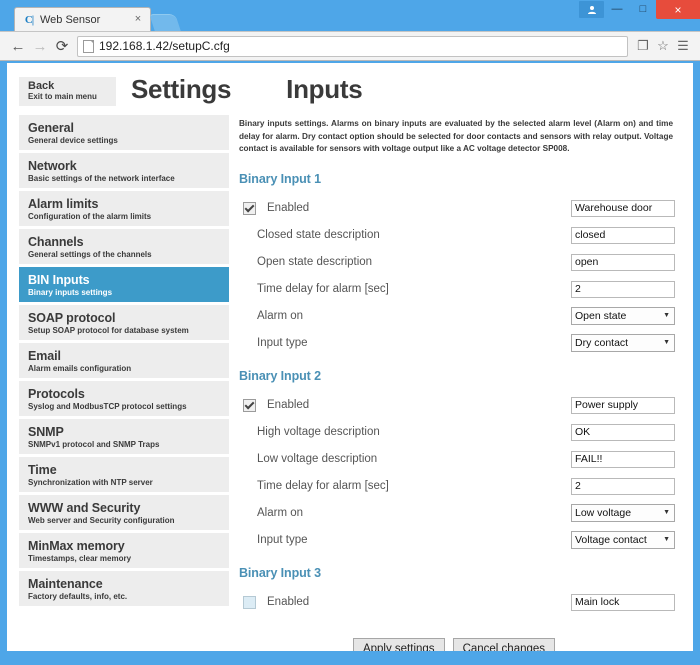  I want to click on sidebar-item-email: Email Alarm emails configuration, so click(124, 360).